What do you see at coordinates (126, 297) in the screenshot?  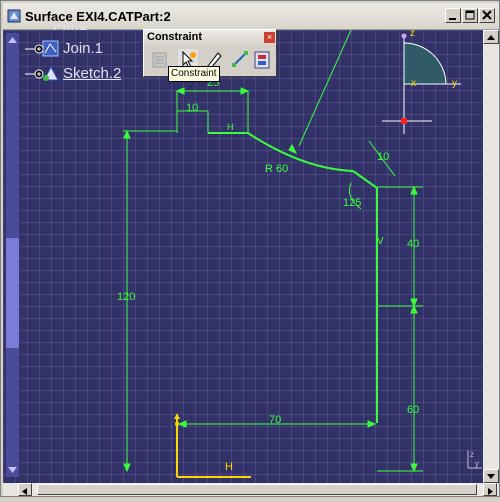 I see `dim-label-120: 120` at bounding box center [126, 297].